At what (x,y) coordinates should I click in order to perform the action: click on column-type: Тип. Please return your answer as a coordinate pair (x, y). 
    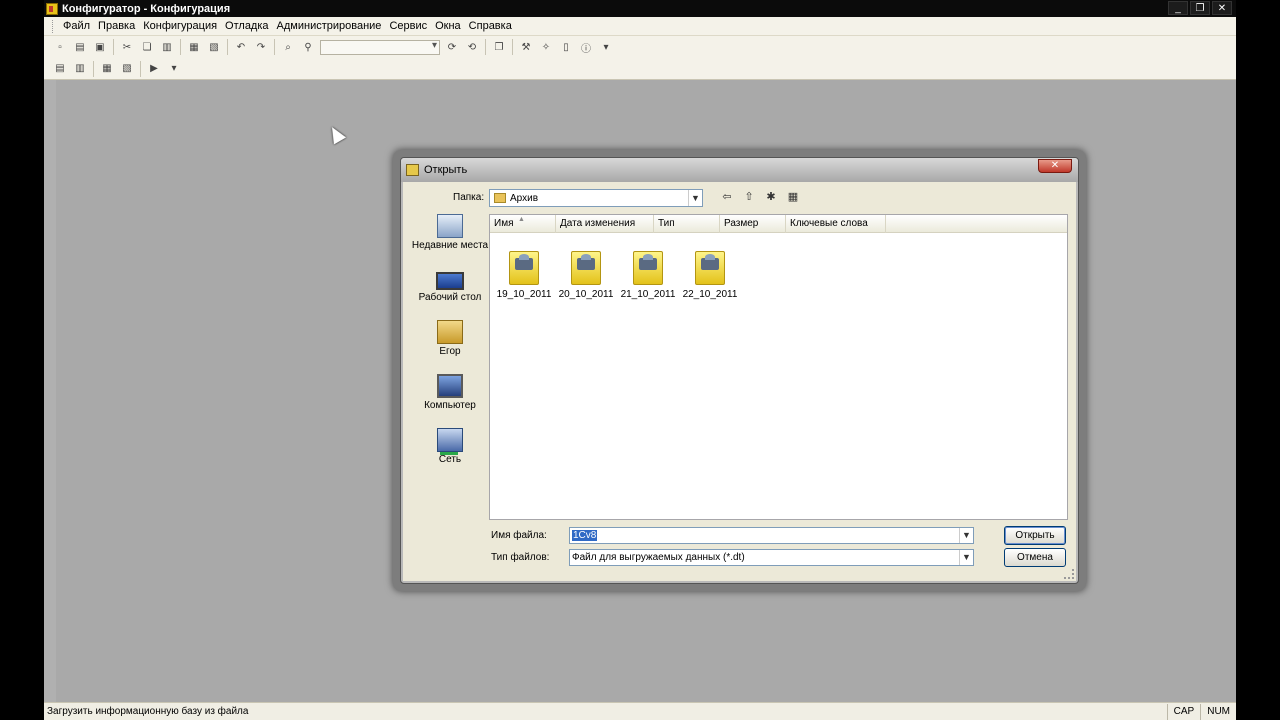
    Looking at the image, I should click on (687, 224).